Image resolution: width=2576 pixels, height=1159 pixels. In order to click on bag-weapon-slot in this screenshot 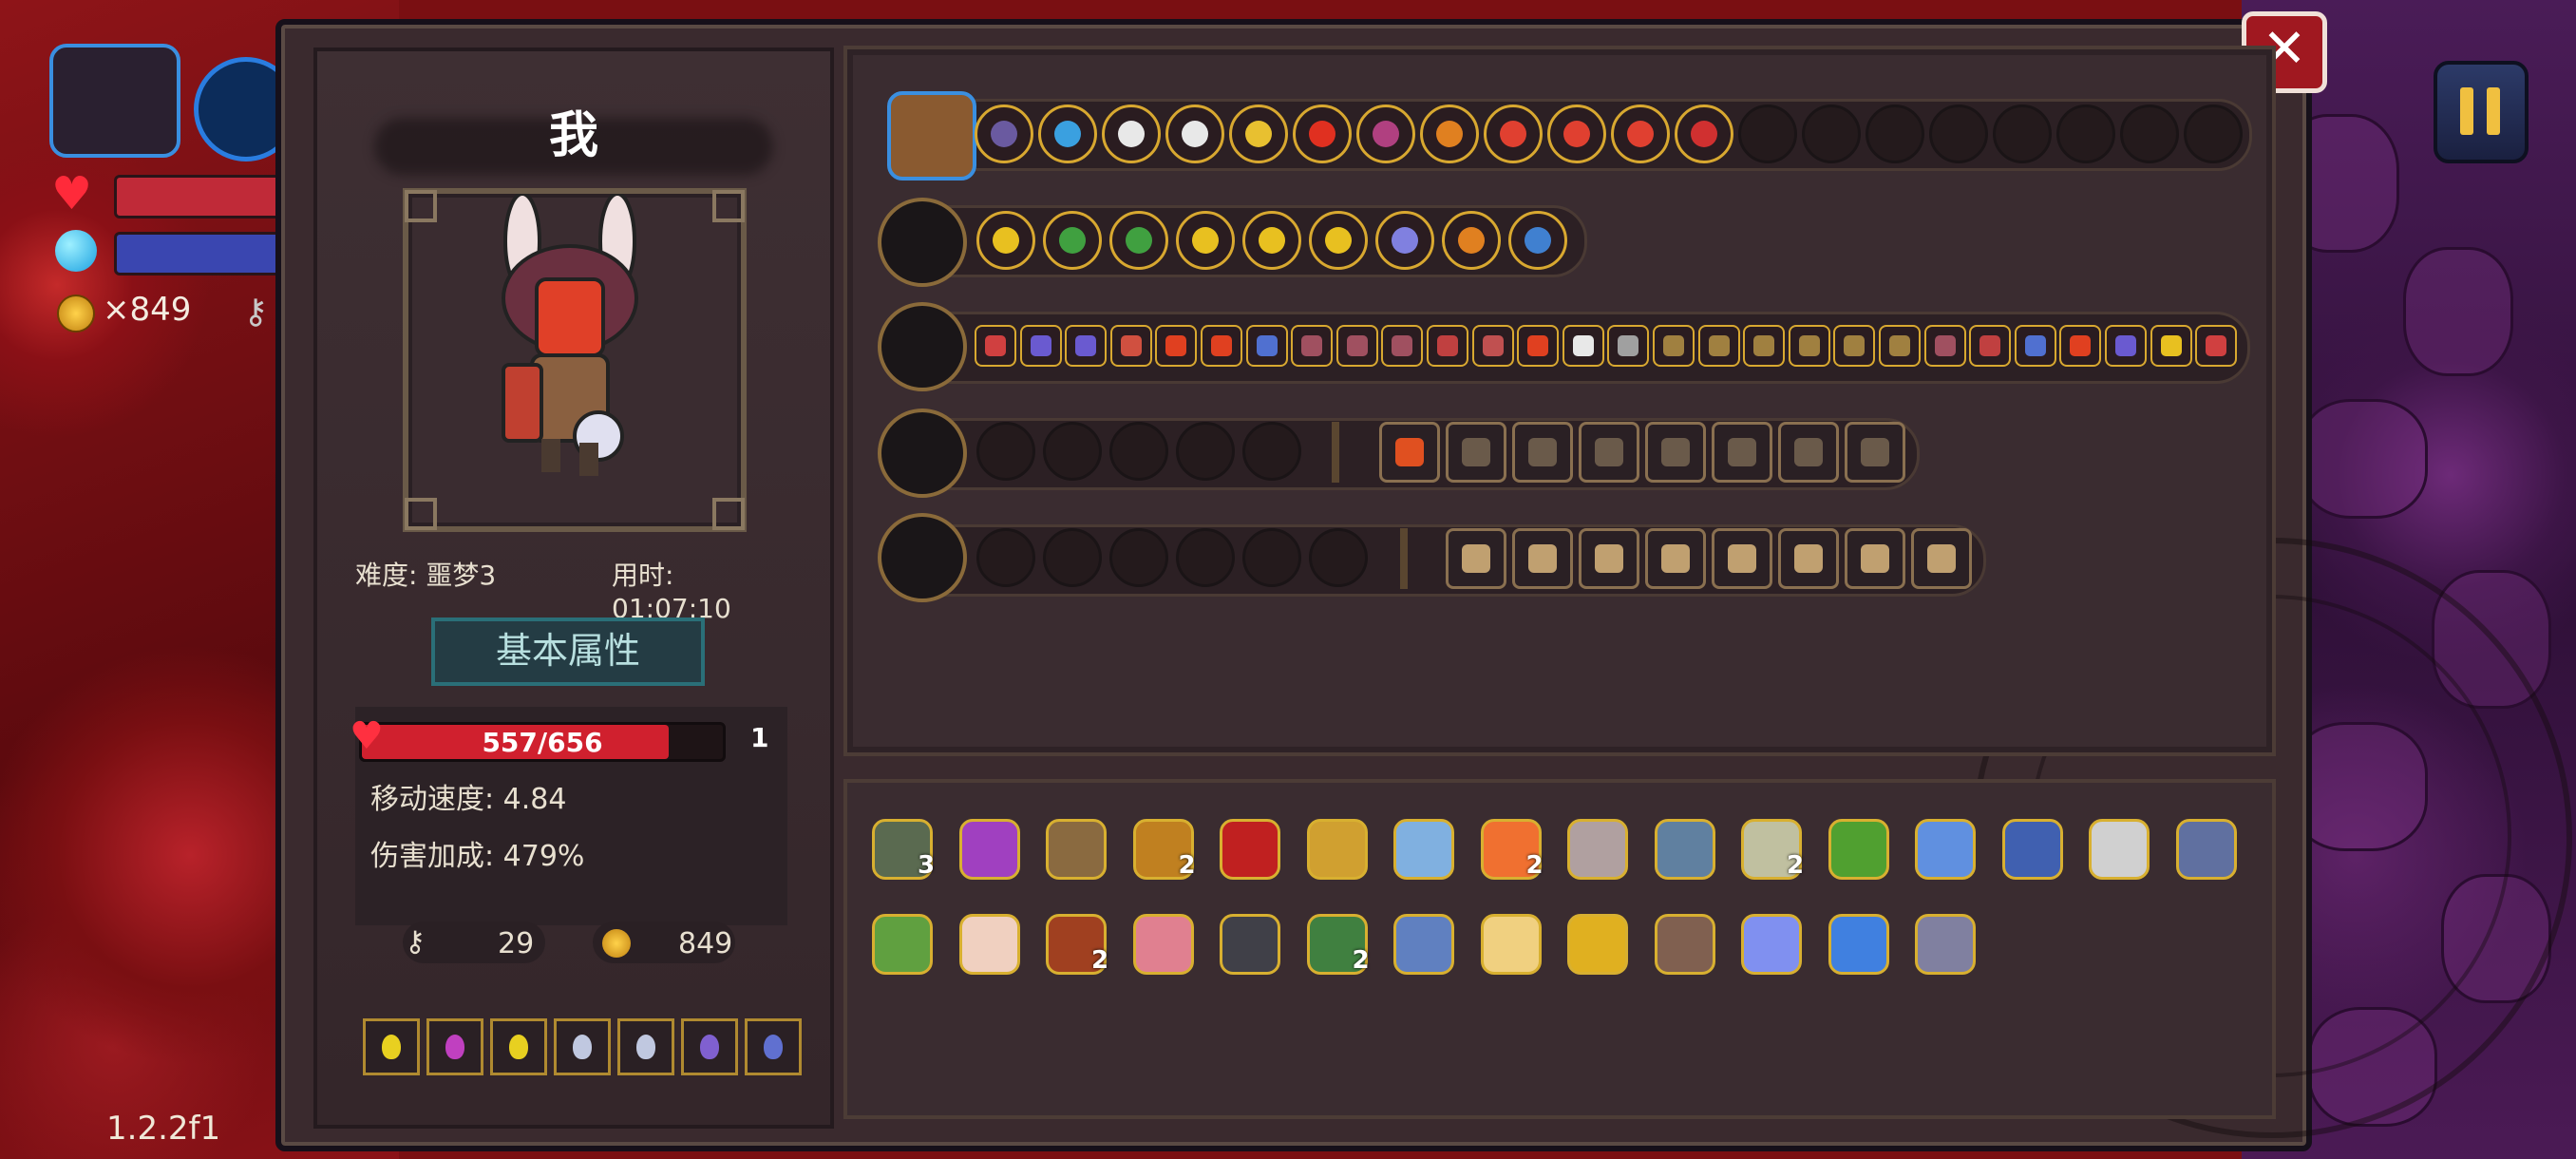, I will do `click(931, 135)`.